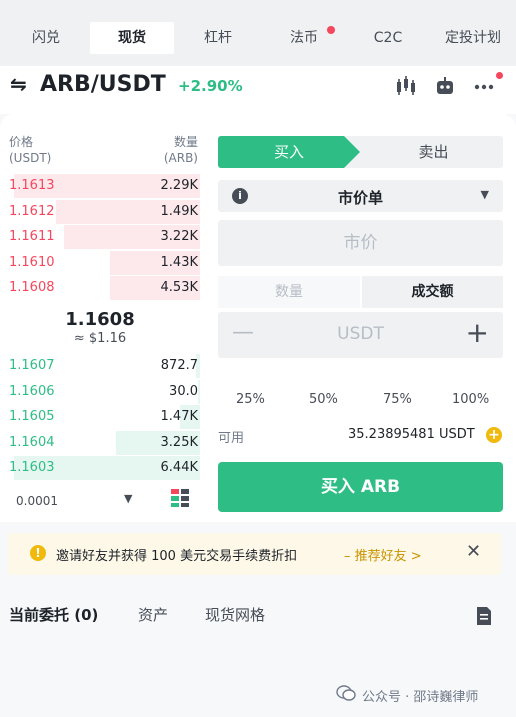  What do you see at coordinates (179, 417) in the screenshot?
I see `bid-qty: 1.47K` at bounding box center [179, 417].